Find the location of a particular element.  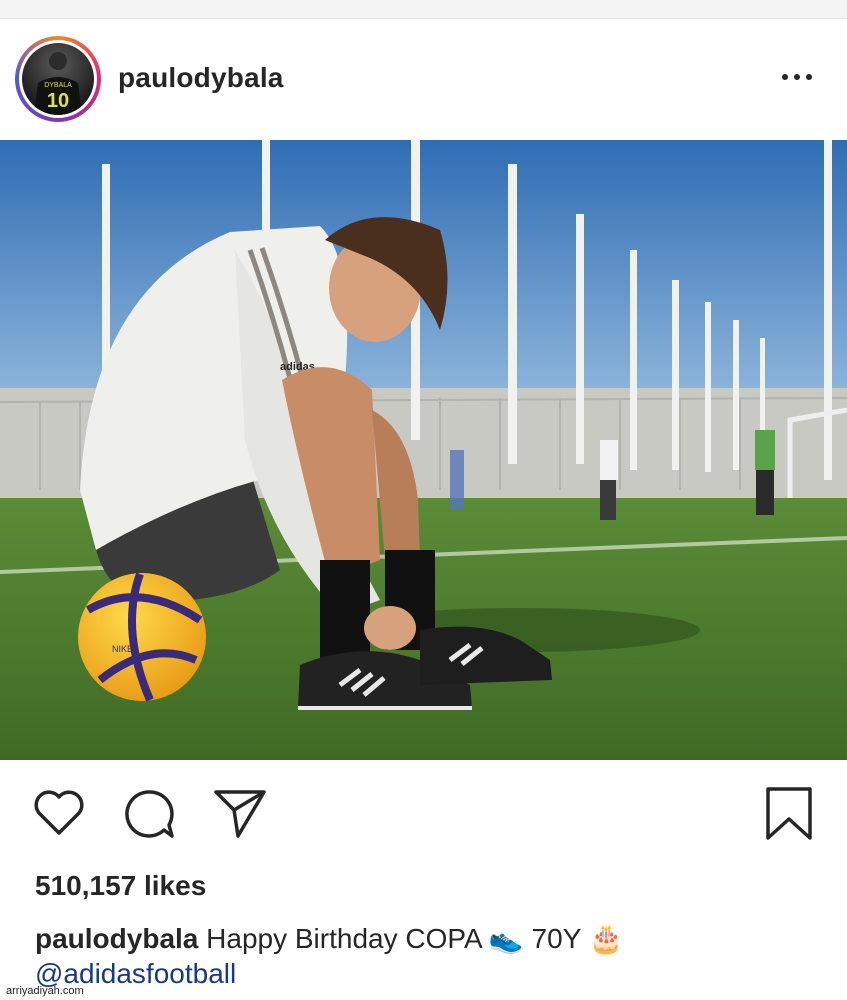

status-bar-strip is located at coordinates (423, 9).